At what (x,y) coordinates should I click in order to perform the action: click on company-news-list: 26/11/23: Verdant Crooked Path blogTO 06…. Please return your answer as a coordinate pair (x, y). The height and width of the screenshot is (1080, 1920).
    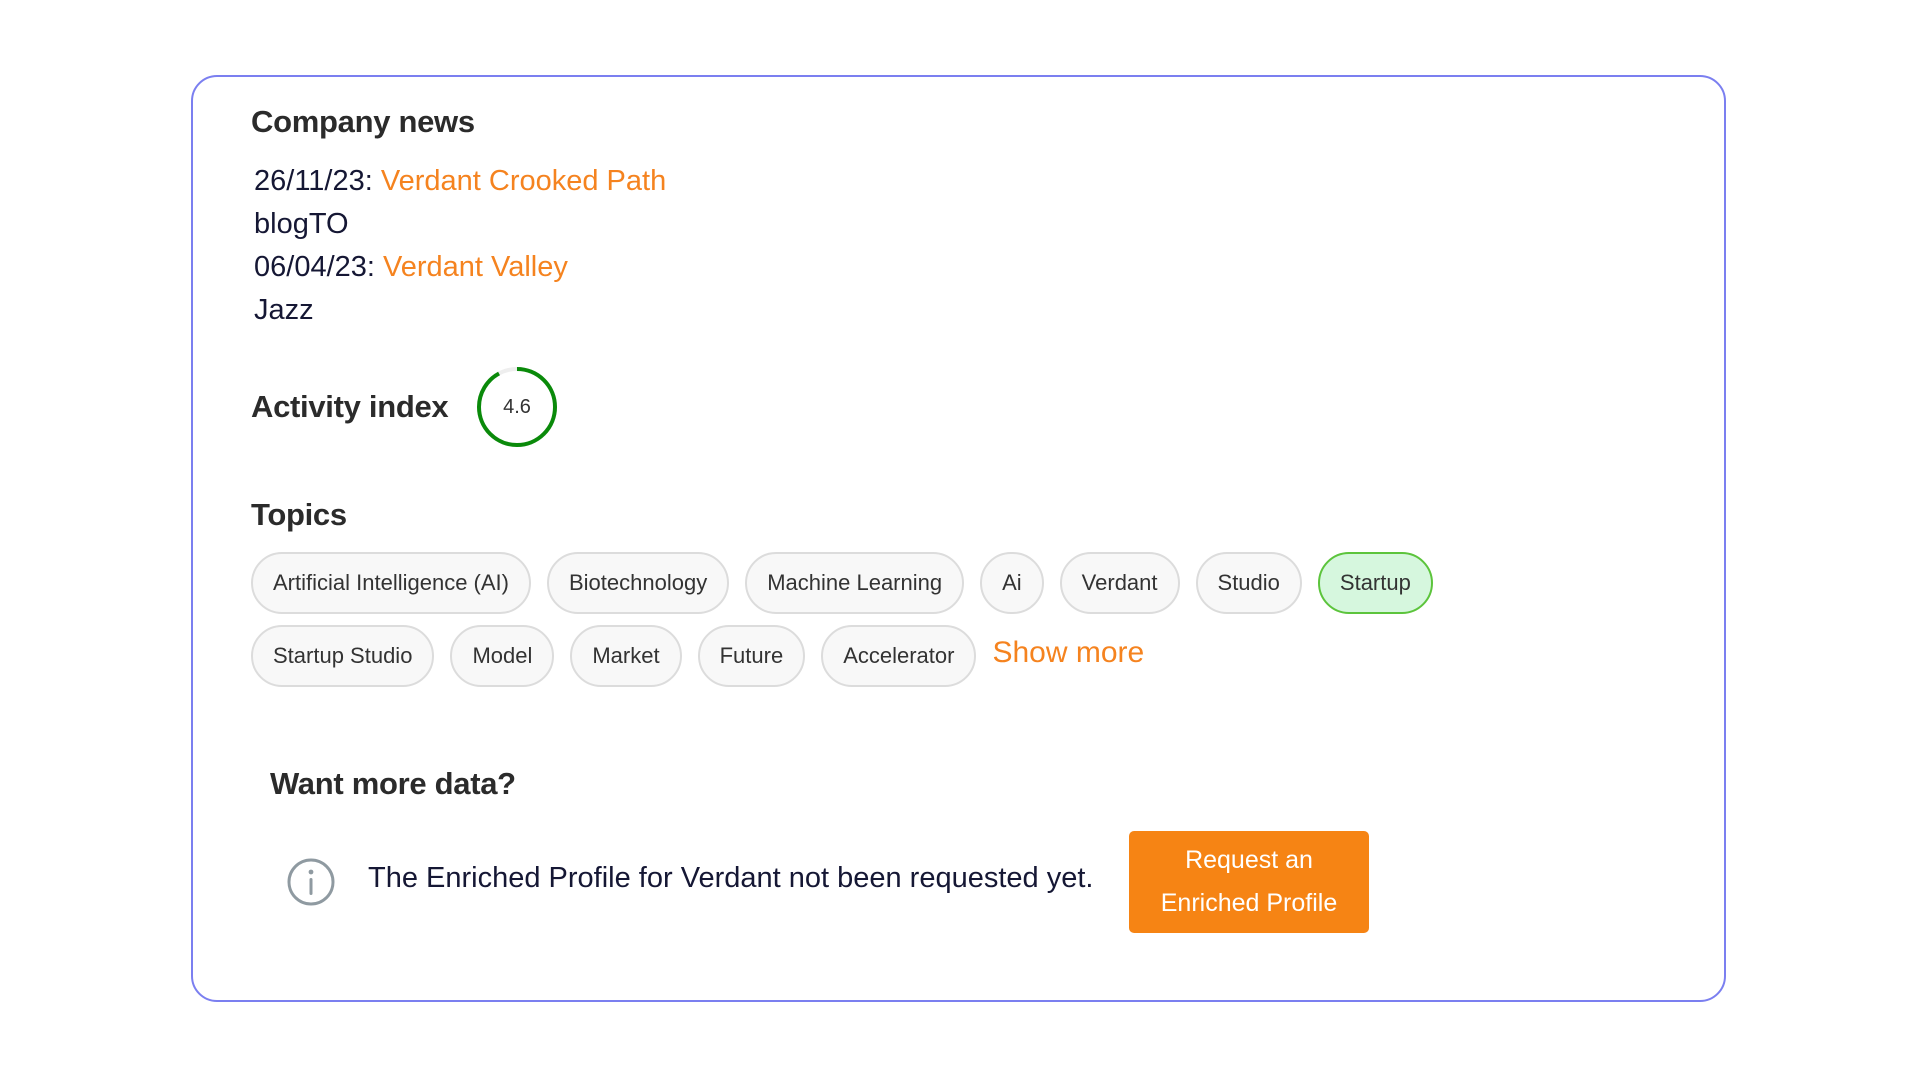
    Looking at the image, I should click on (460, 246).